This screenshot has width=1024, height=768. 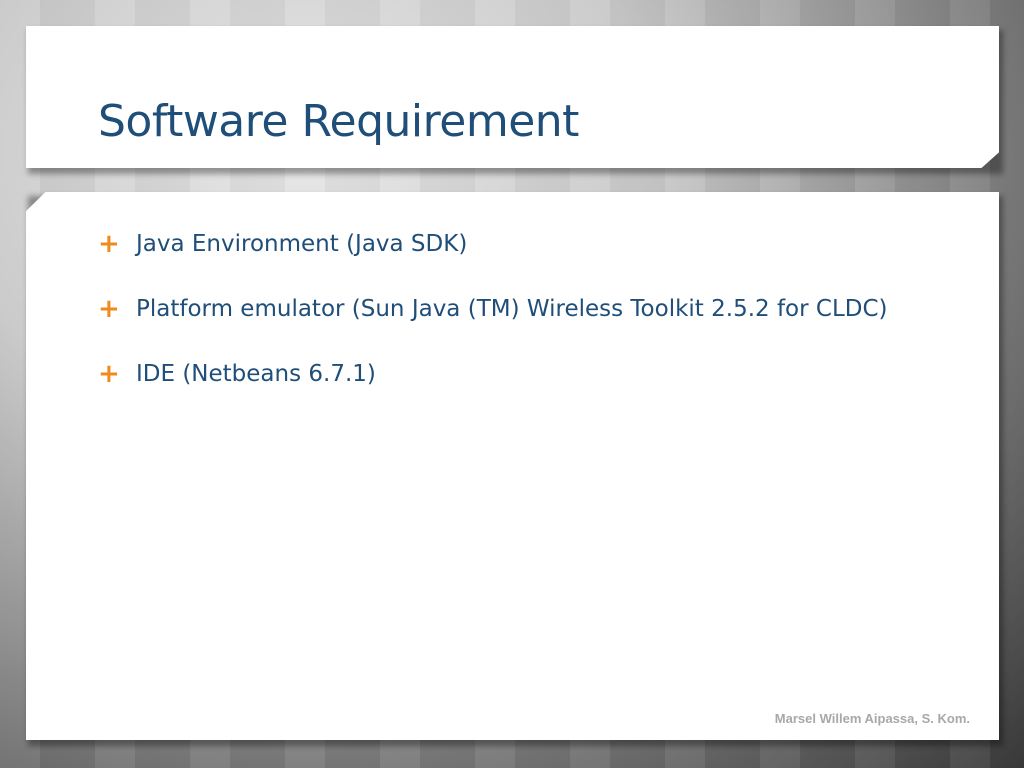 I want to click on slide-title: Software Requirement, so click(x=338, y=121).